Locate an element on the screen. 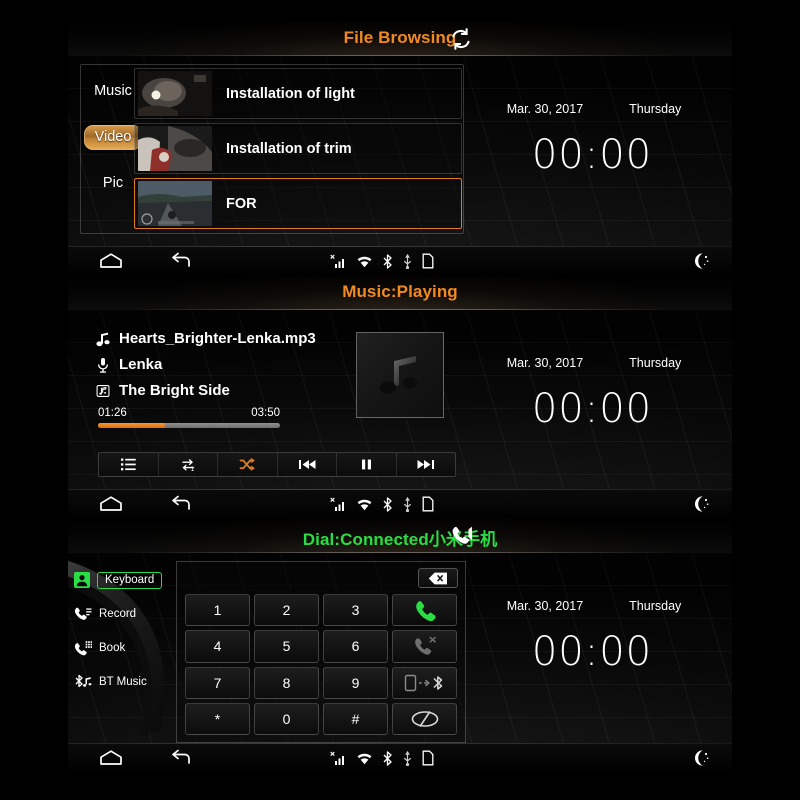 This screenshot has width=800, height=800. music-titlebar: Music:Playing is located at coordinates (400, 293).